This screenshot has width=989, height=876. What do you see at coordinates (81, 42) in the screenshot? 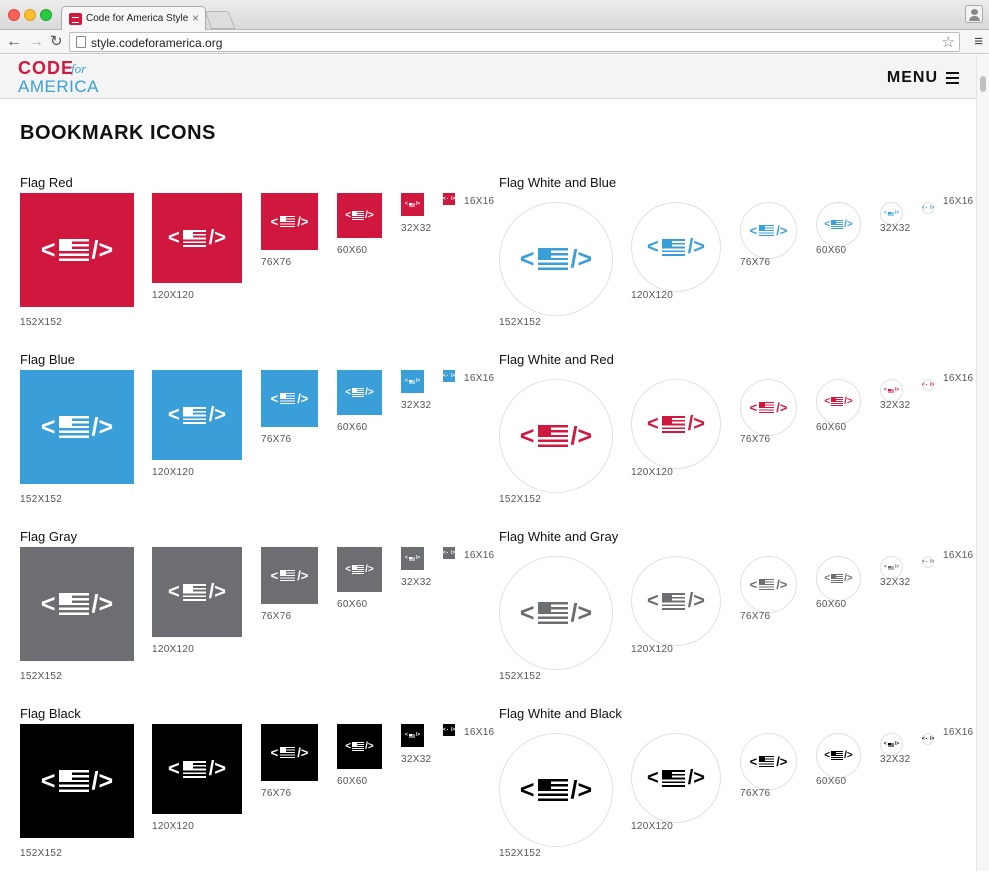
I see `page-icon` at bounding box center [81, 42].